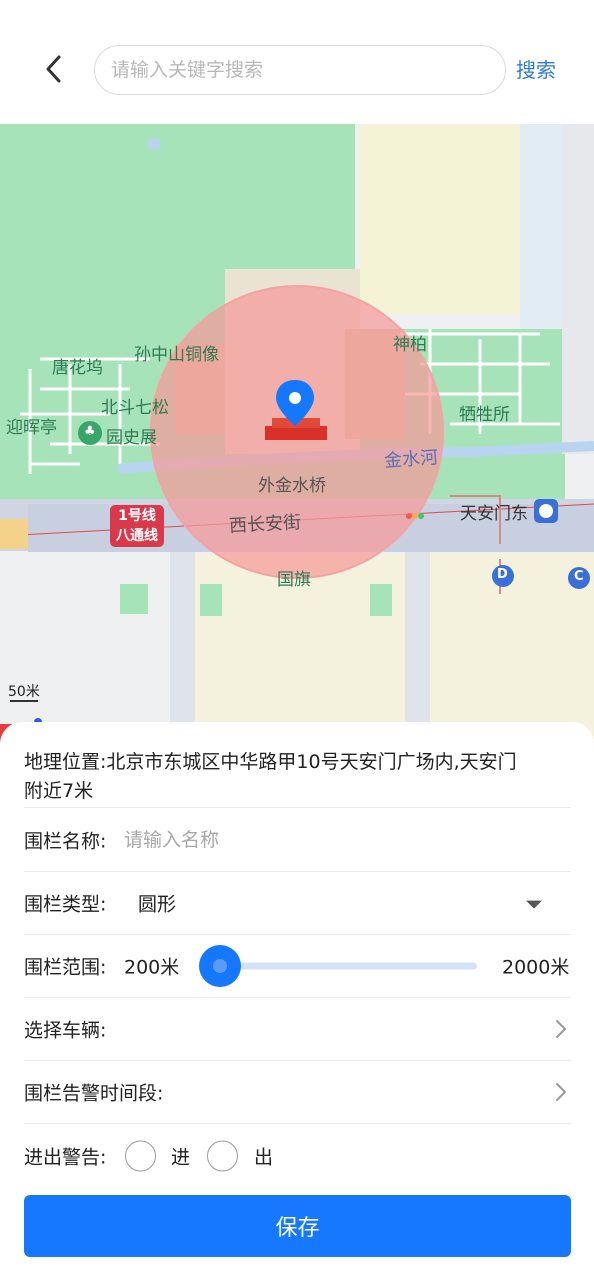 This screenshot has height=1280, width=594. What do you see at coordinates (24, 701) in the screenshot?
I see `map-scale-bar` at bounding box center [24, 701].